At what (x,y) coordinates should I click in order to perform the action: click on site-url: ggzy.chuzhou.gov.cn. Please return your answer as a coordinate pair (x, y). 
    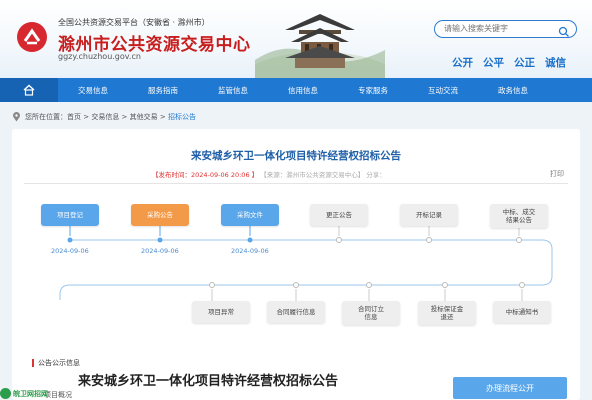
    Looking at the image, I should click on (99, 56).